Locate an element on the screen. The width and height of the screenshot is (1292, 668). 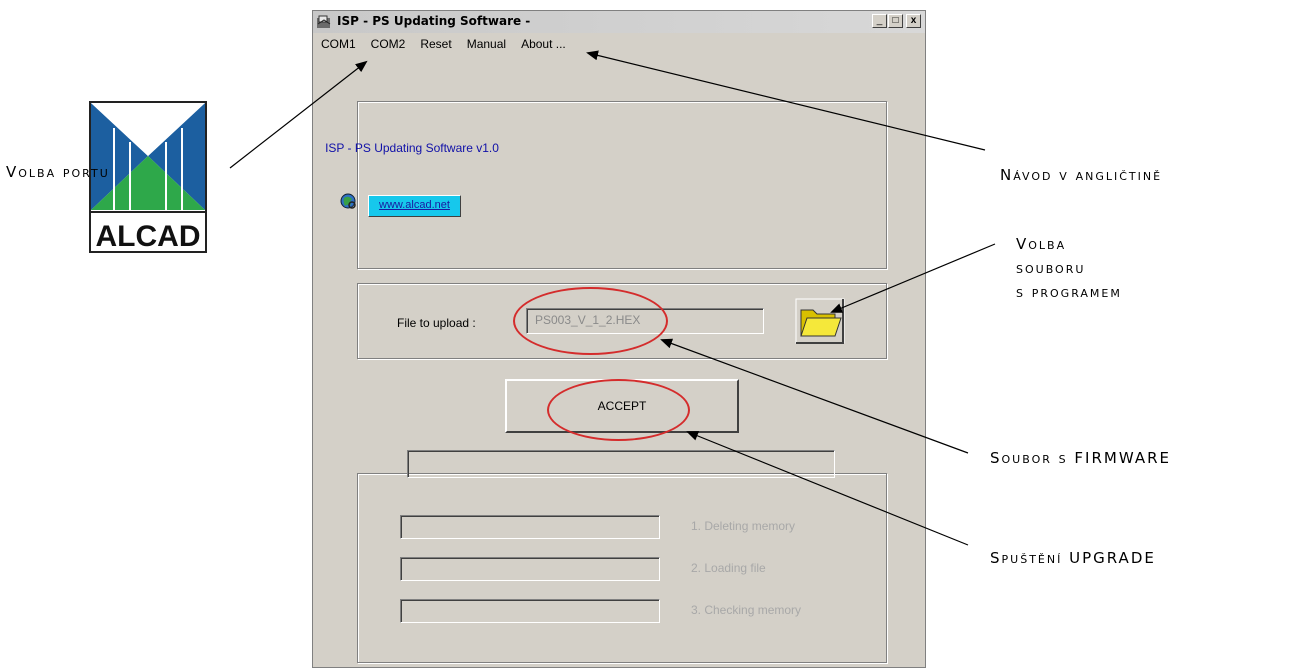
annotation-file-choice-line-1: Volba is located at coordinates (1041, 244).